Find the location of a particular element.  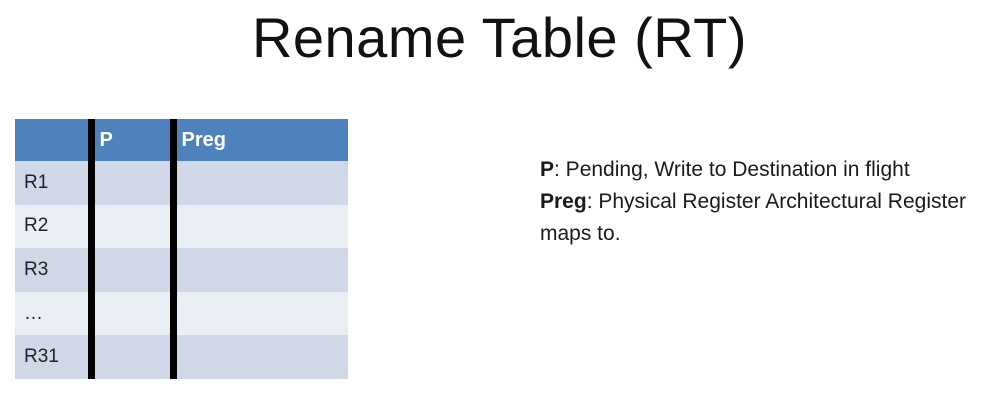

table-header-row: P Preg is located at coordinates (181, 140).